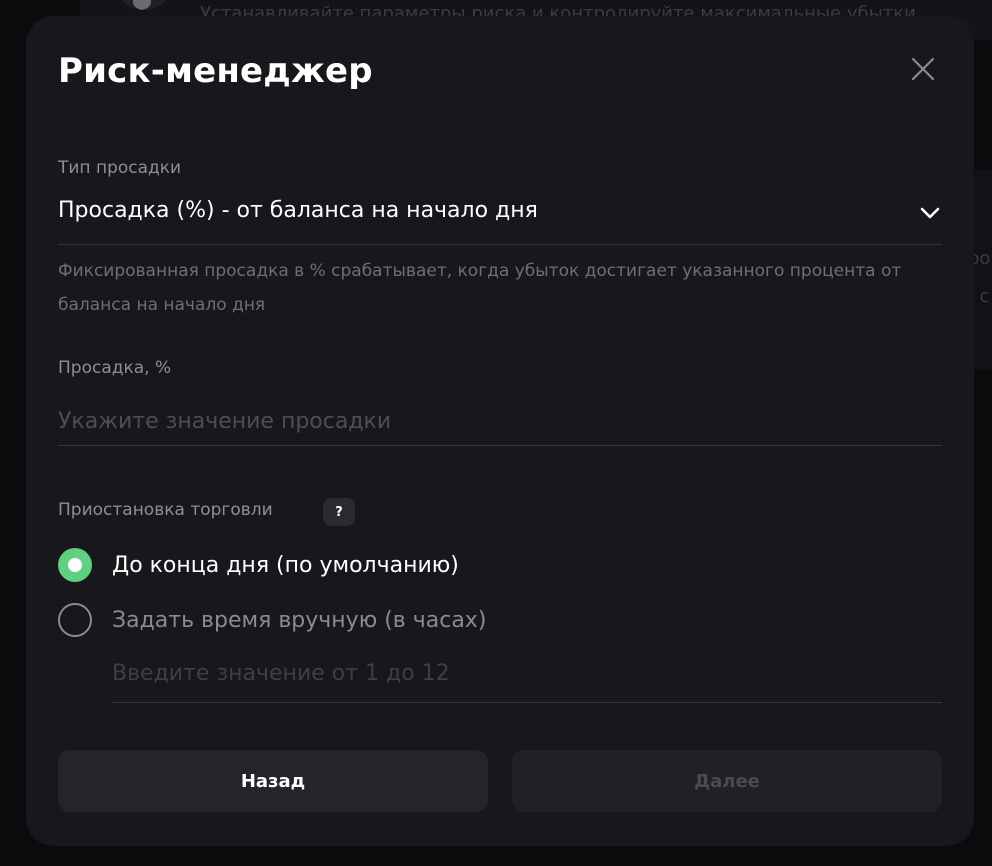 Image resolution: width=992 pixels, height=866 pixels. I want to click on drawdown-percent-input, so click(500, 421).